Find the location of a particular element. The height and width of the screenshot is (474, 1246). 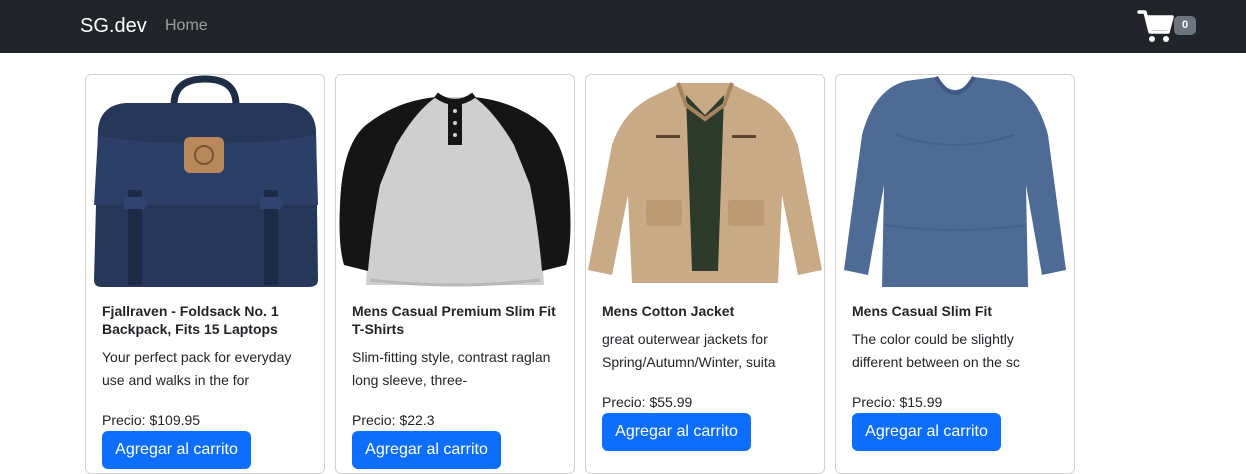

raglan-tshirt-image is located at coordinates (455, 189).